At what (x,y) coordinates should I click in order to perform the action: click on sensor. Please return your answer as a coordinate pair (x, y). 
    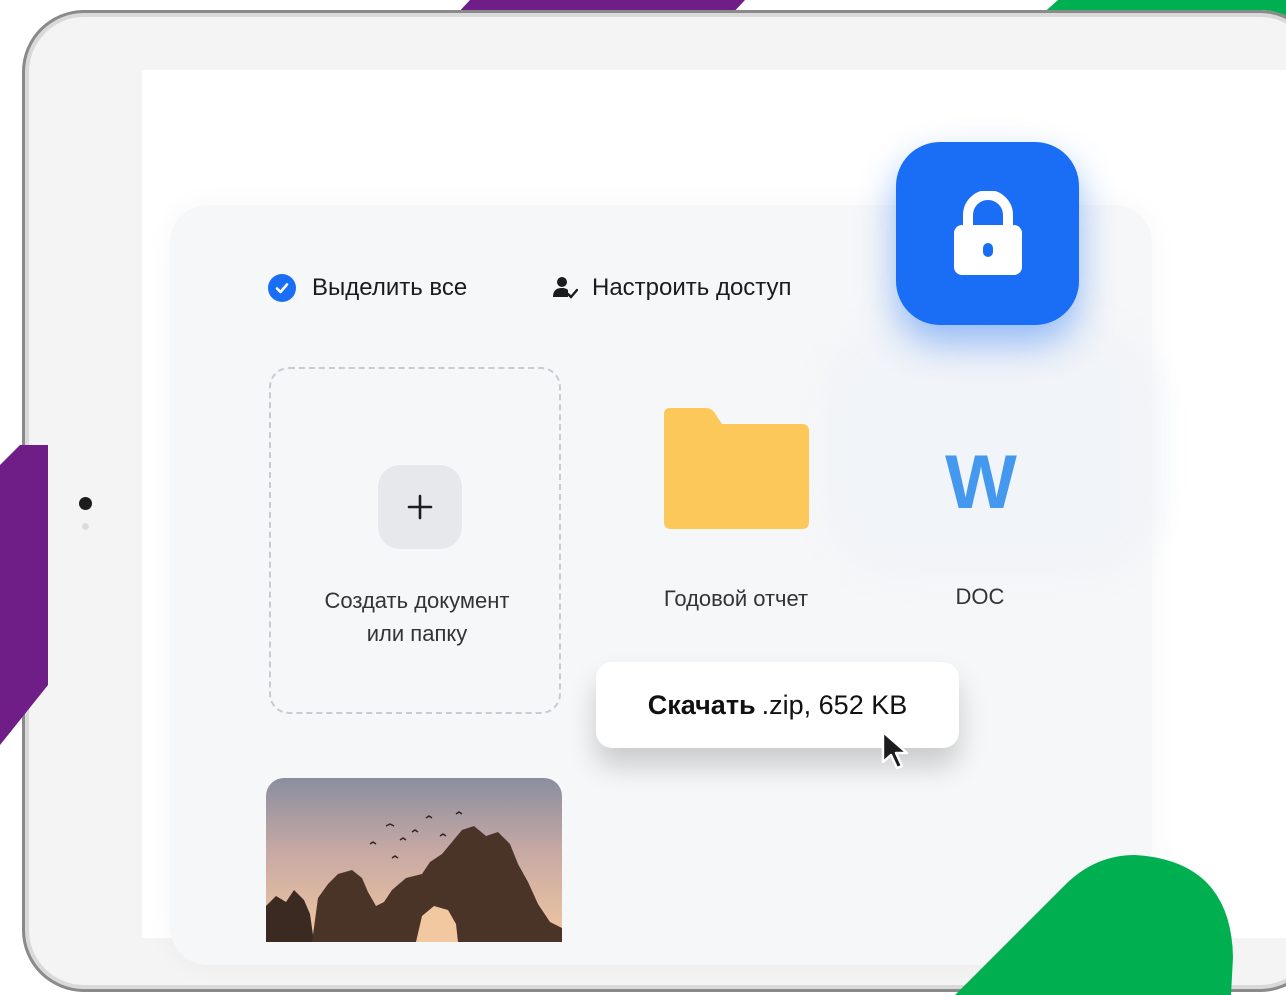
    Looking at the image, I should click on (85, 526).